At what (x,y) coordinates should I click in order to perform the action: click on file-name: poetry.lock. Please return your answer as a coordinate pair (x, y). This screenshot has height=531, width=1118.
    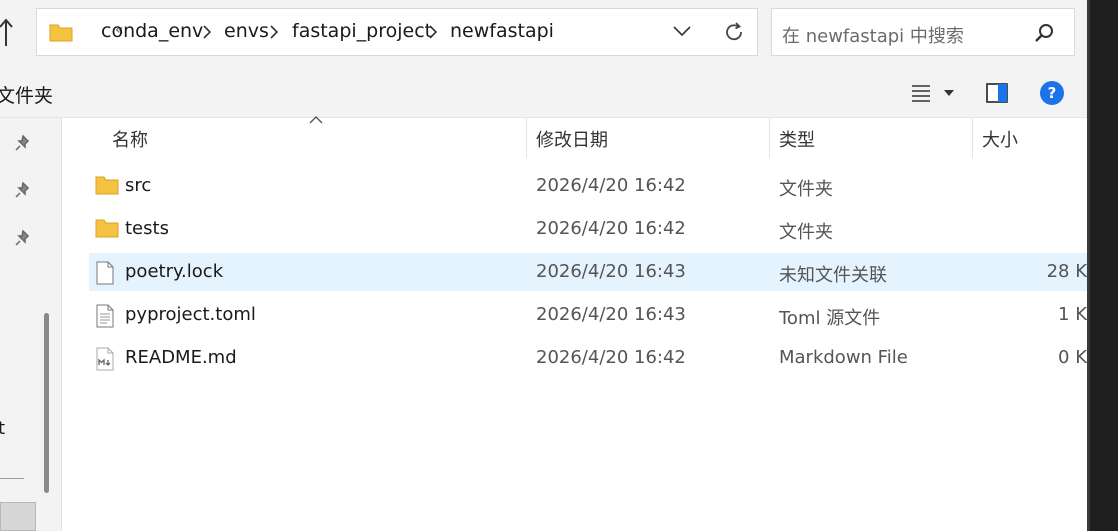
    Looking at the image, I should click on (174, 271).